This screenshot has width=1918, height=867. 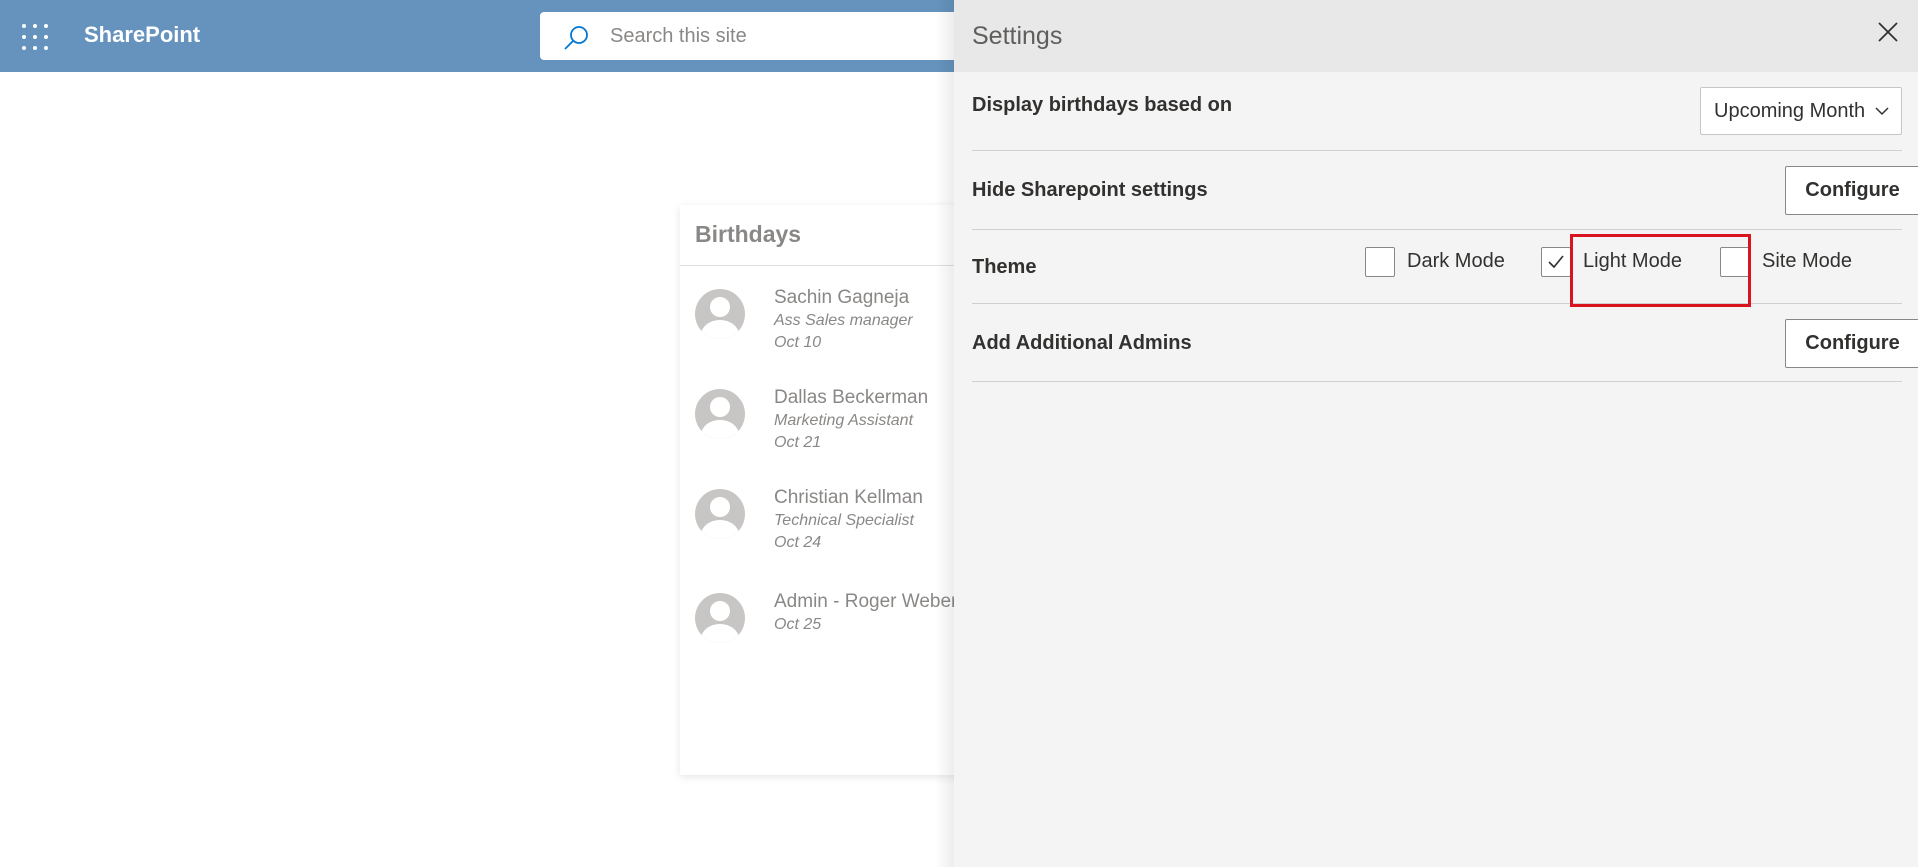 What do you see at coordinates (1436, 36) in the screenshot?
I see `panel-header: Settings` at bounding box center [1436, 36].